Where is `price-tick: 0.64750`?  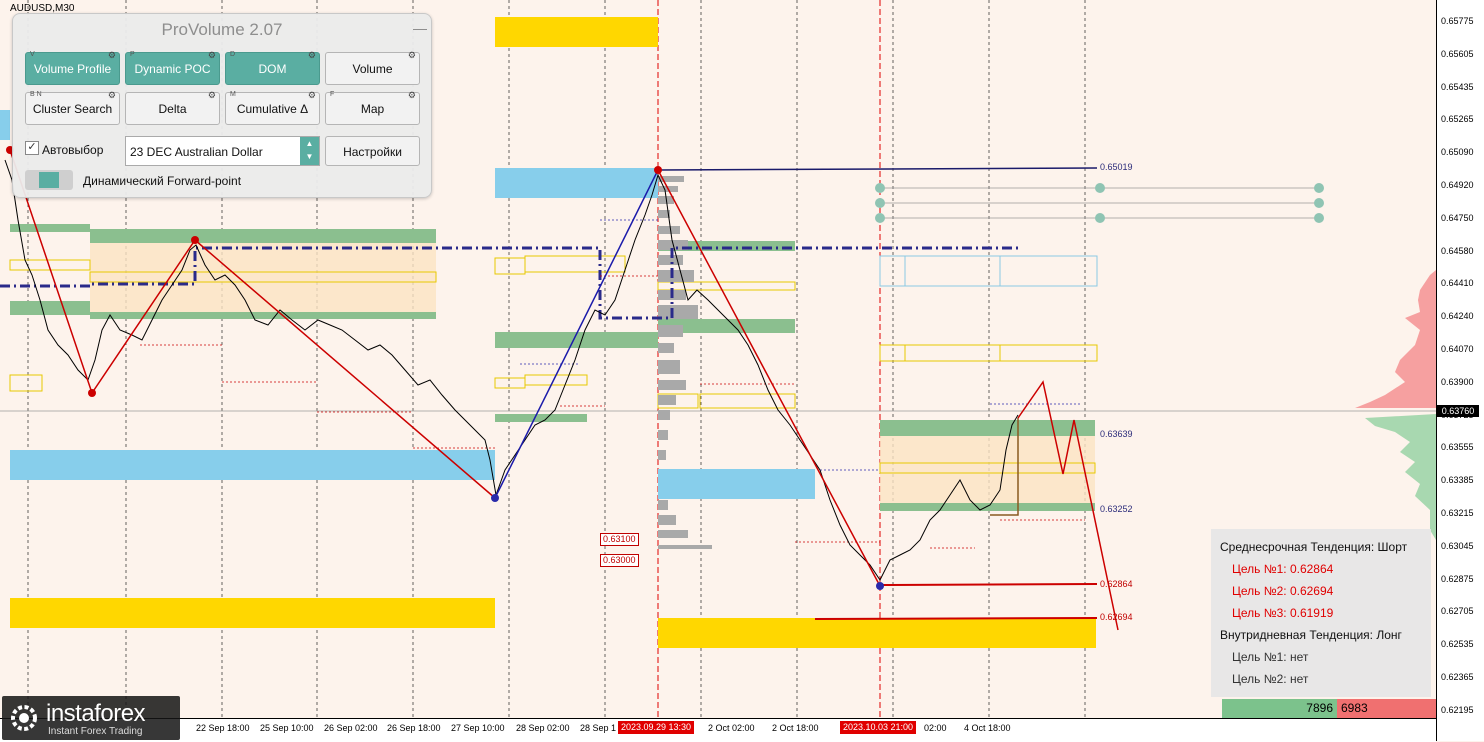 price-tick: 0.64750 is located at coordinates (1457, 217).